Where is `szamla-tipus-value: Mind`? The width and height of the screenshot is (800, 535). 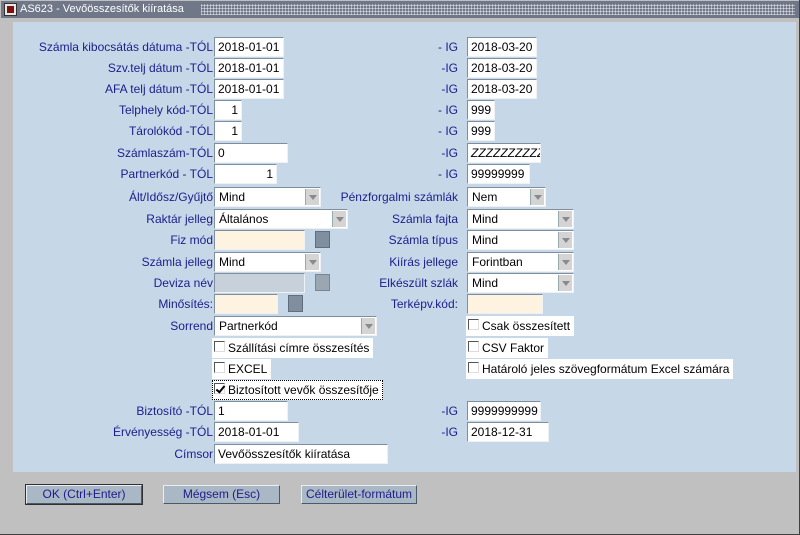 szamla-tipus-value: Mind is located at coordinates (485, 240).